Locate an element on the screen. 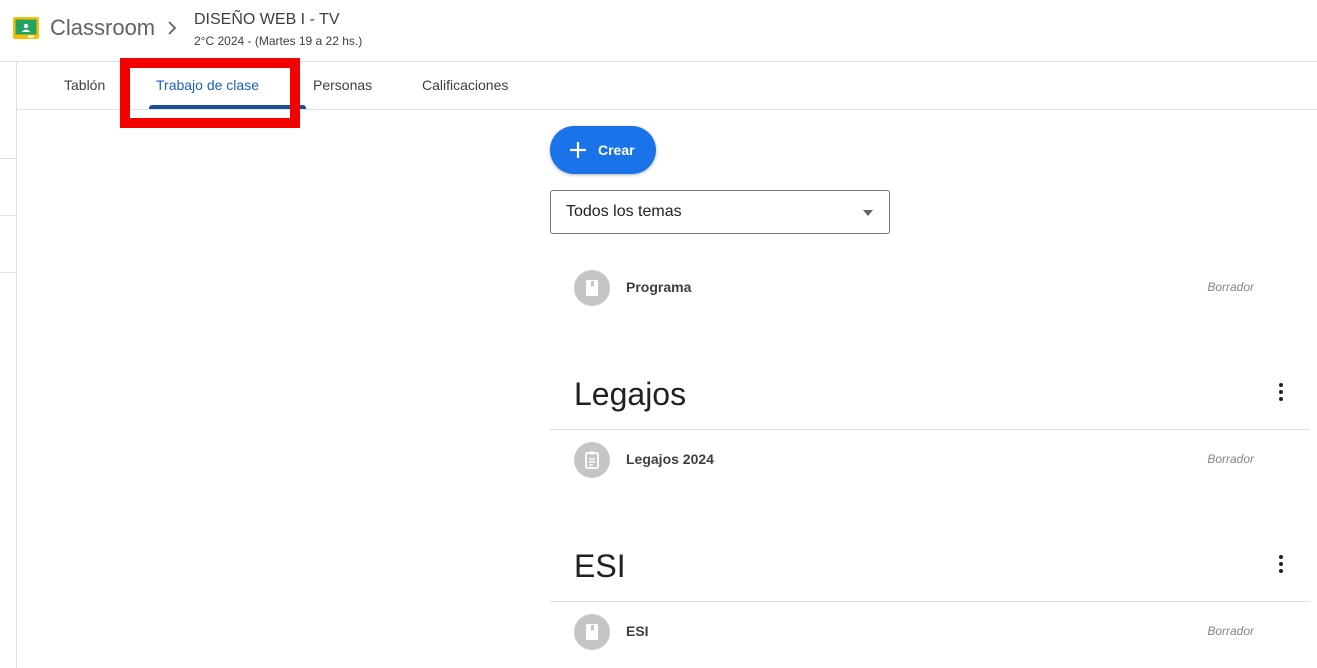 This screenshot has width=1317, height=668. tab-trabajo-de-clase: Trabajo de clase is located at coordinates (207, 86).